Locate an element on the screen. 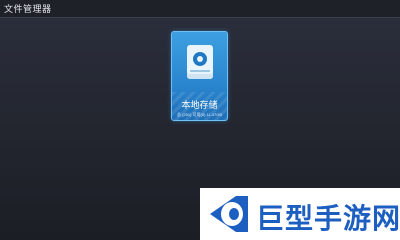  disc-icon is located at coordinates (200, 59).